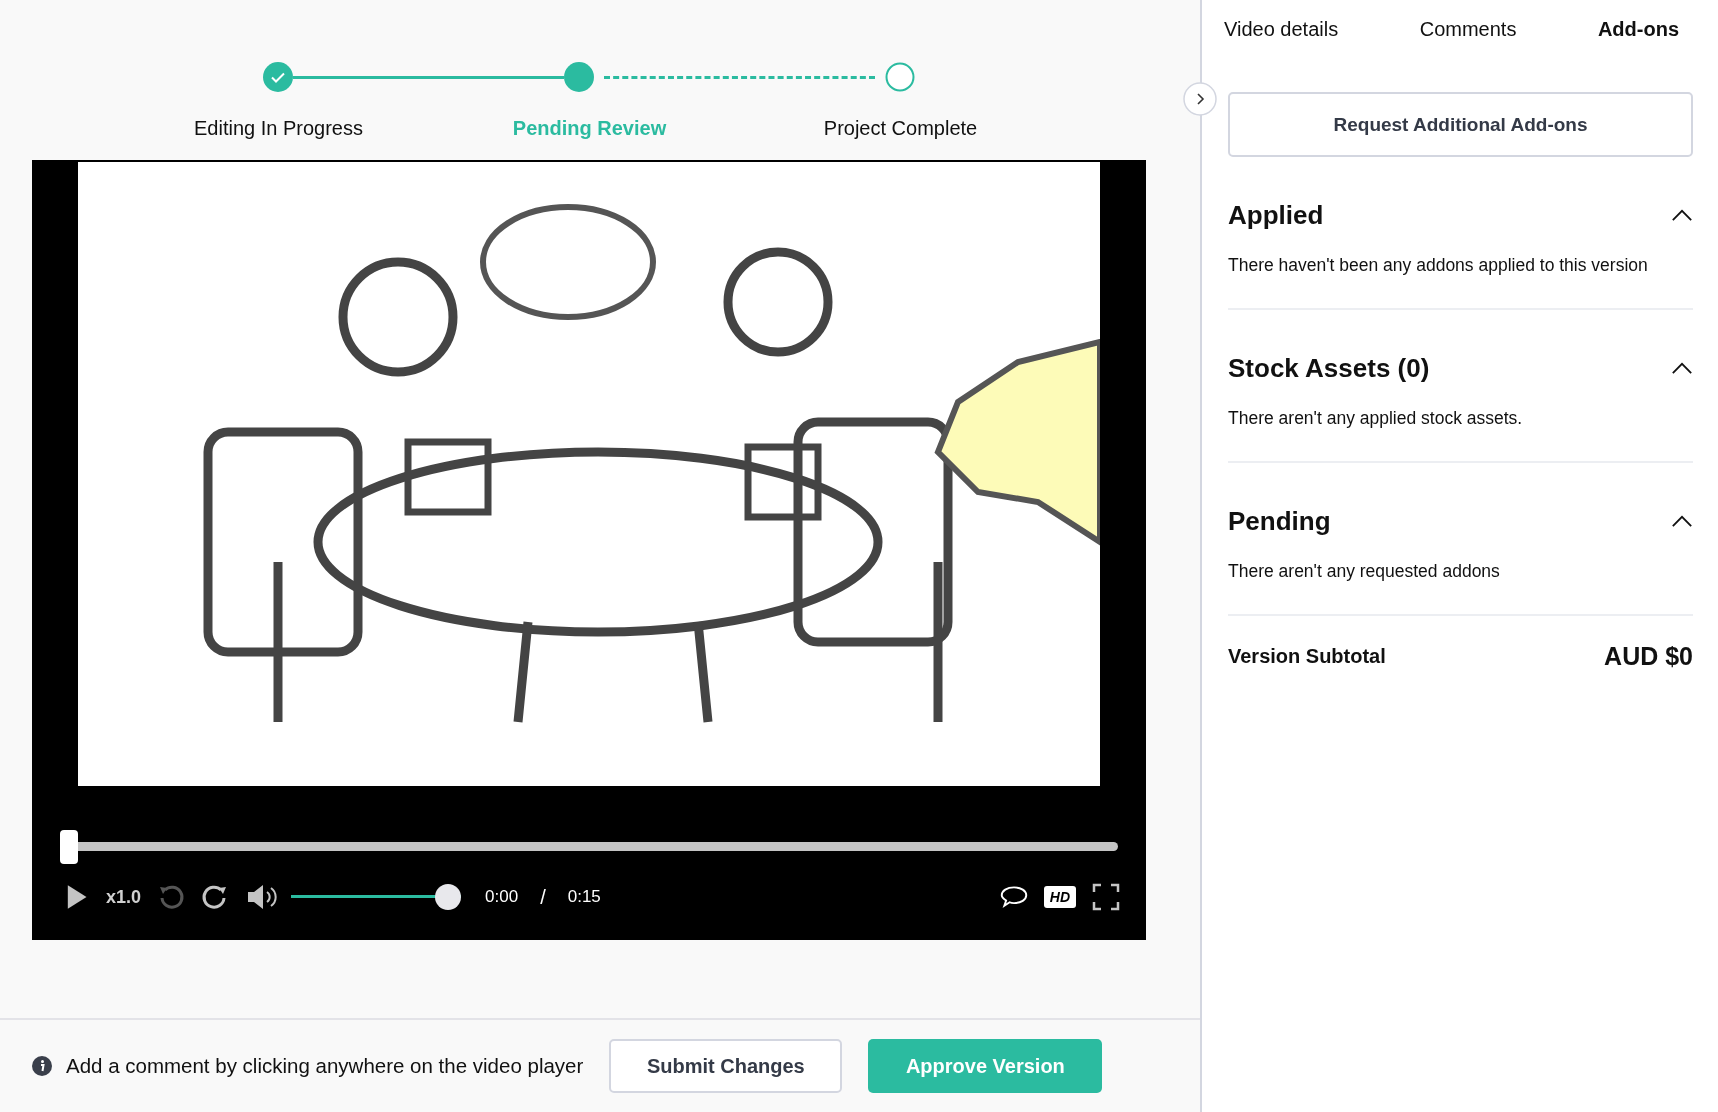 This screenshot has width=1718, height=1112. Describe the element at coordinates (1307, 656) in the screenshot. I see `subtotal-label: Version Subtotal` at that location.